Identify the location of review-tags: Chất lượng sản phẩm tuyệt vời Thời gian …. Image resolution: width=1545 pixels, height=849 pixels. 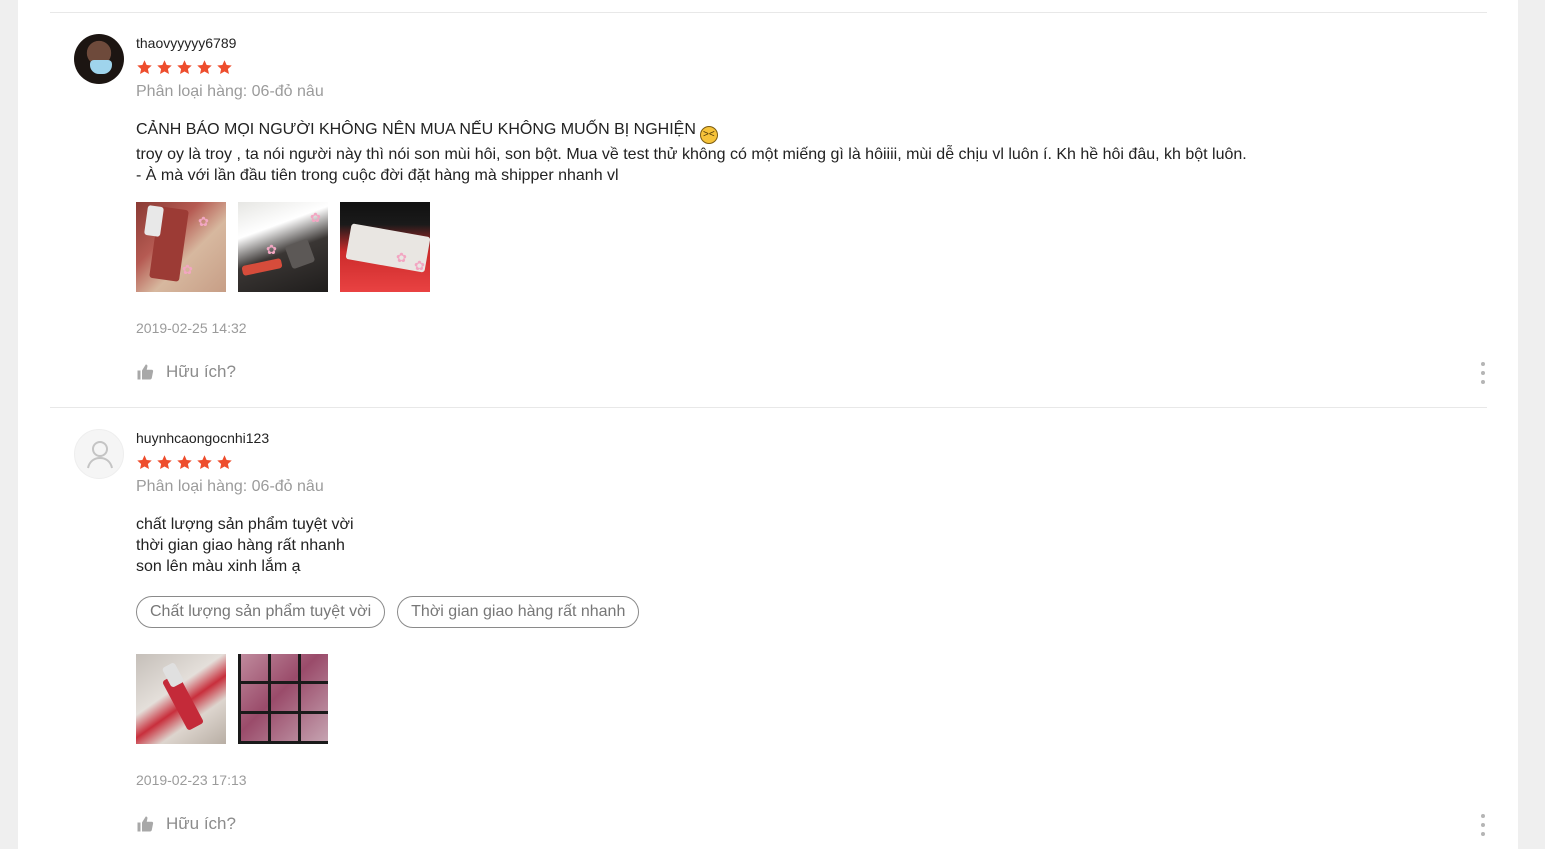
(388, 612).